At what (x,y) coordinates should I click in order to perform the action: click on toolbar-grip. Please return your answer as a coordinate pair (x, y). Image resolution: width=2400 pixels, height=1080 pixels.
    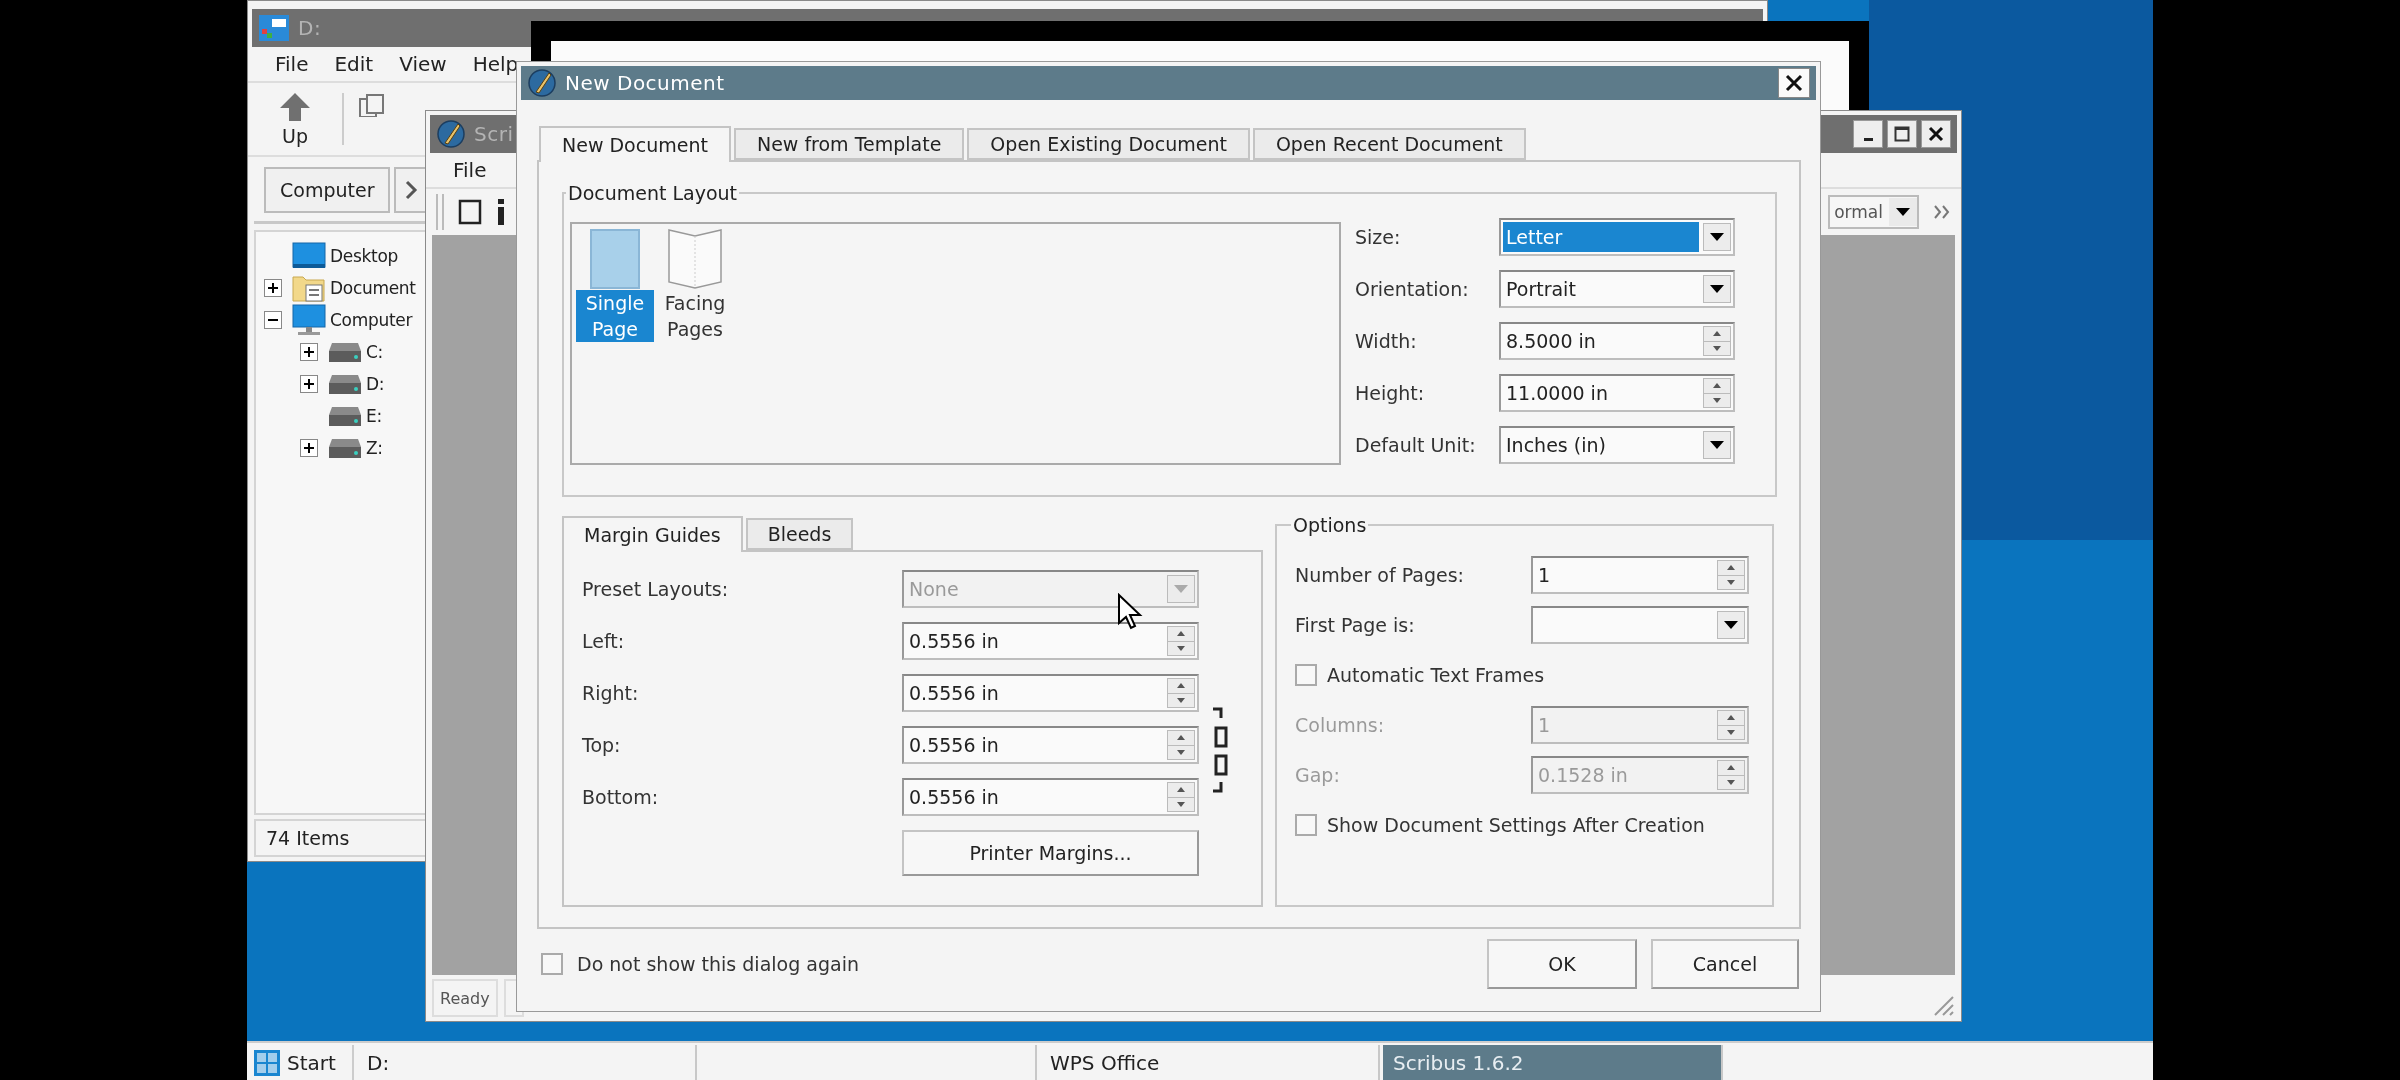
    Looking at the image, I should click on (440, 212).